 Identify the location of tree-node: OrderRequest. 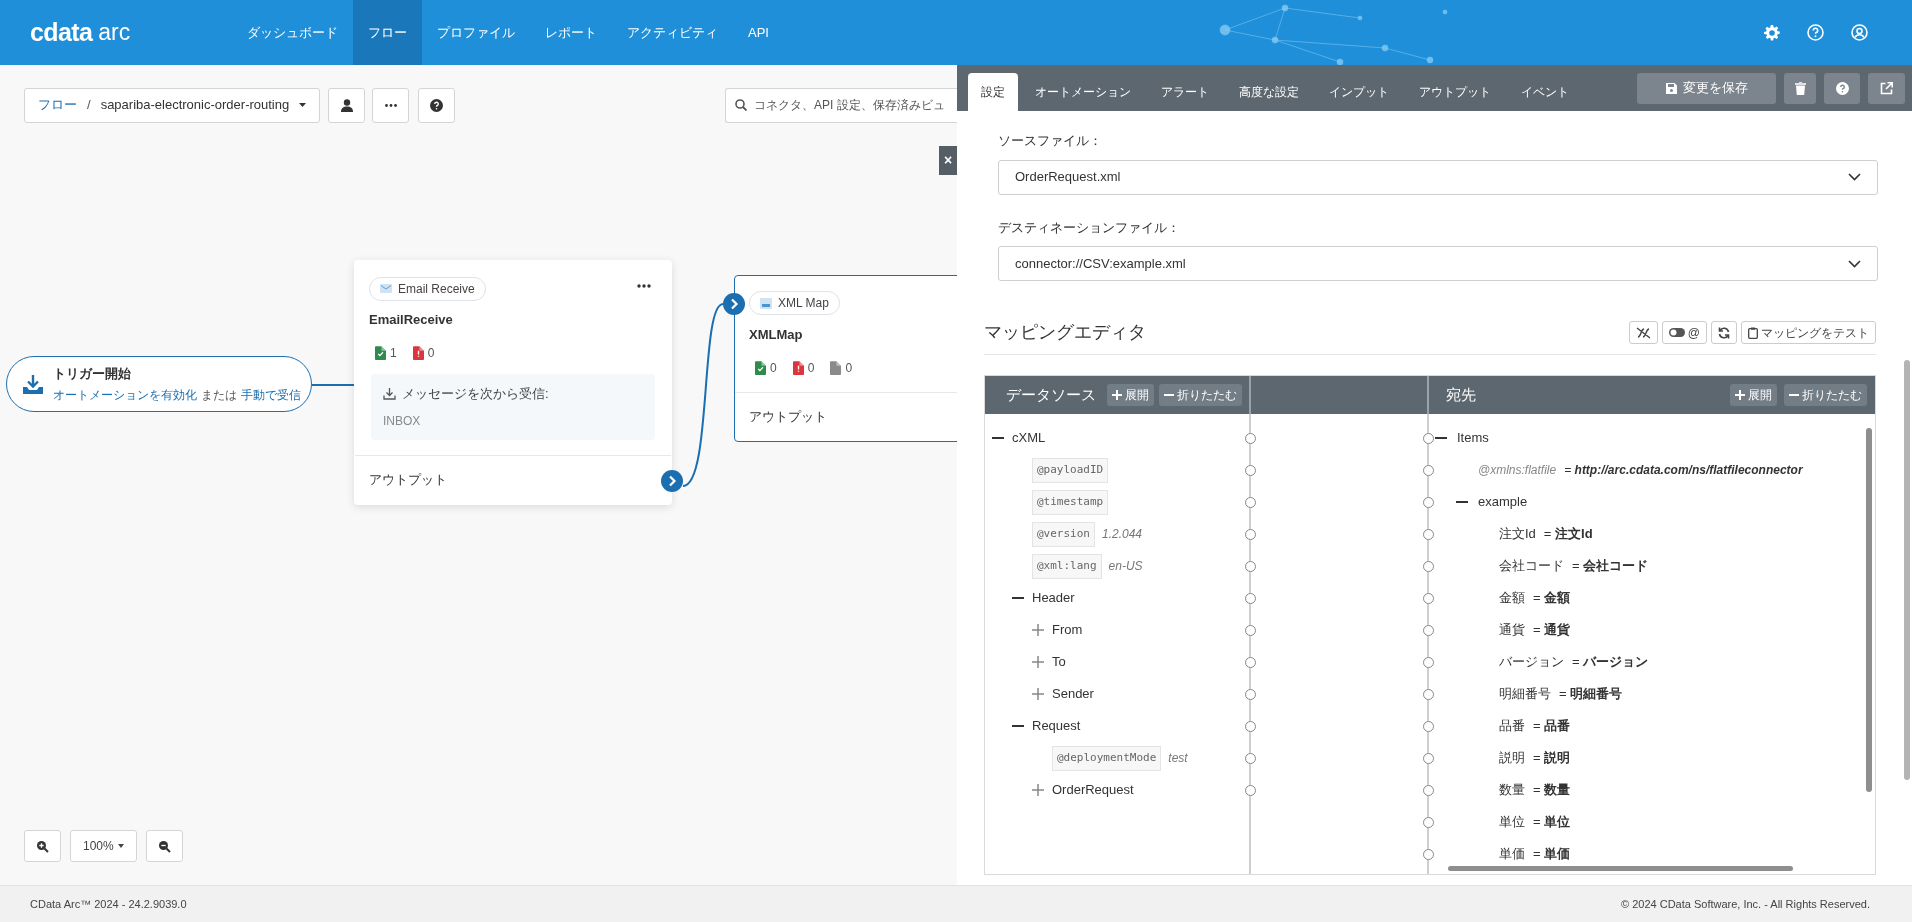
(1093, 790).